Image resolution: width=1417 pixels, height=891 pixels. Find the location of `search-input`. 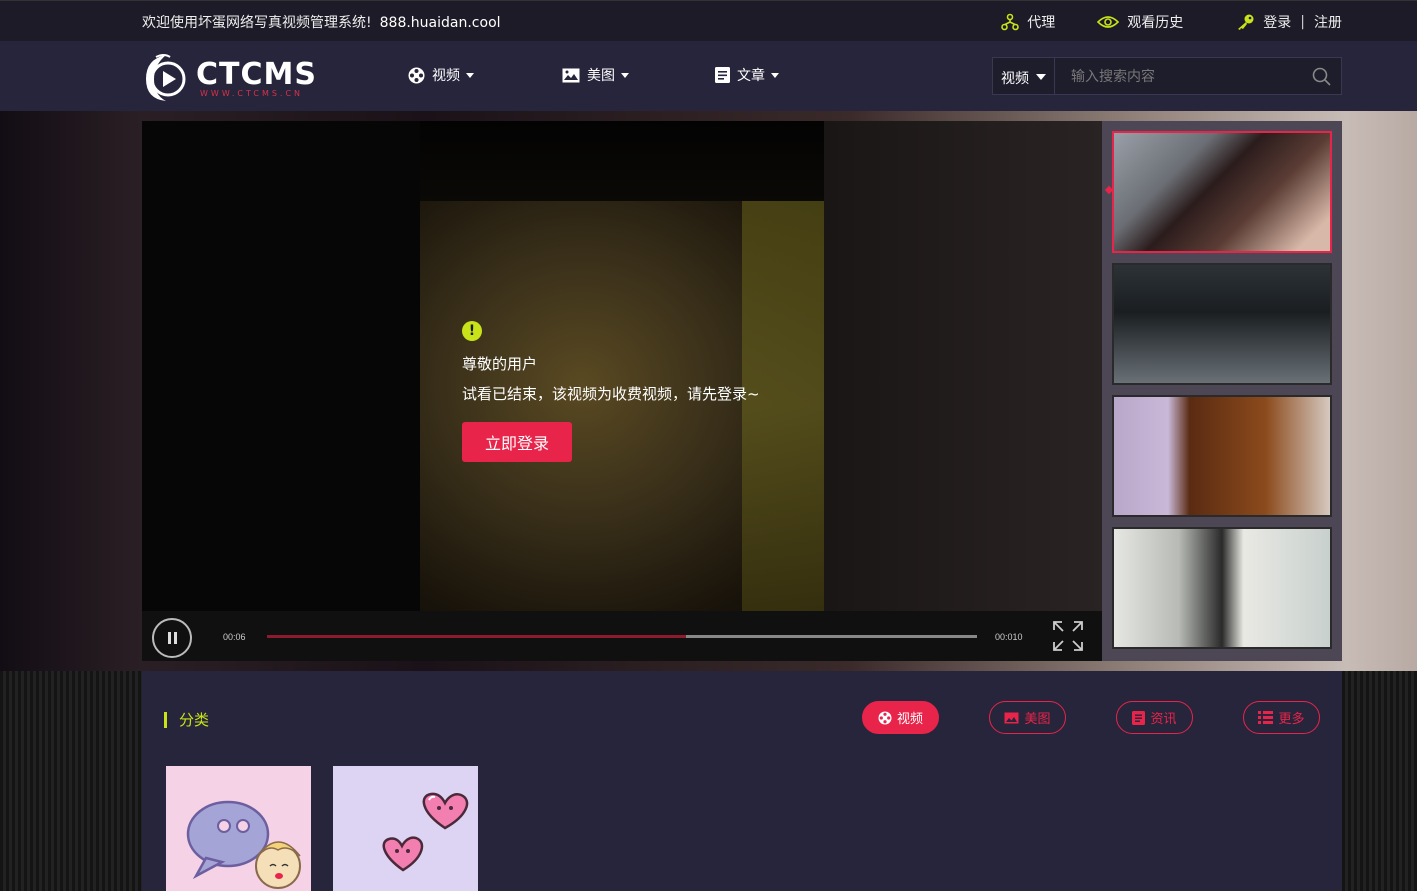

search-input is located at coordinates (1177, 76).